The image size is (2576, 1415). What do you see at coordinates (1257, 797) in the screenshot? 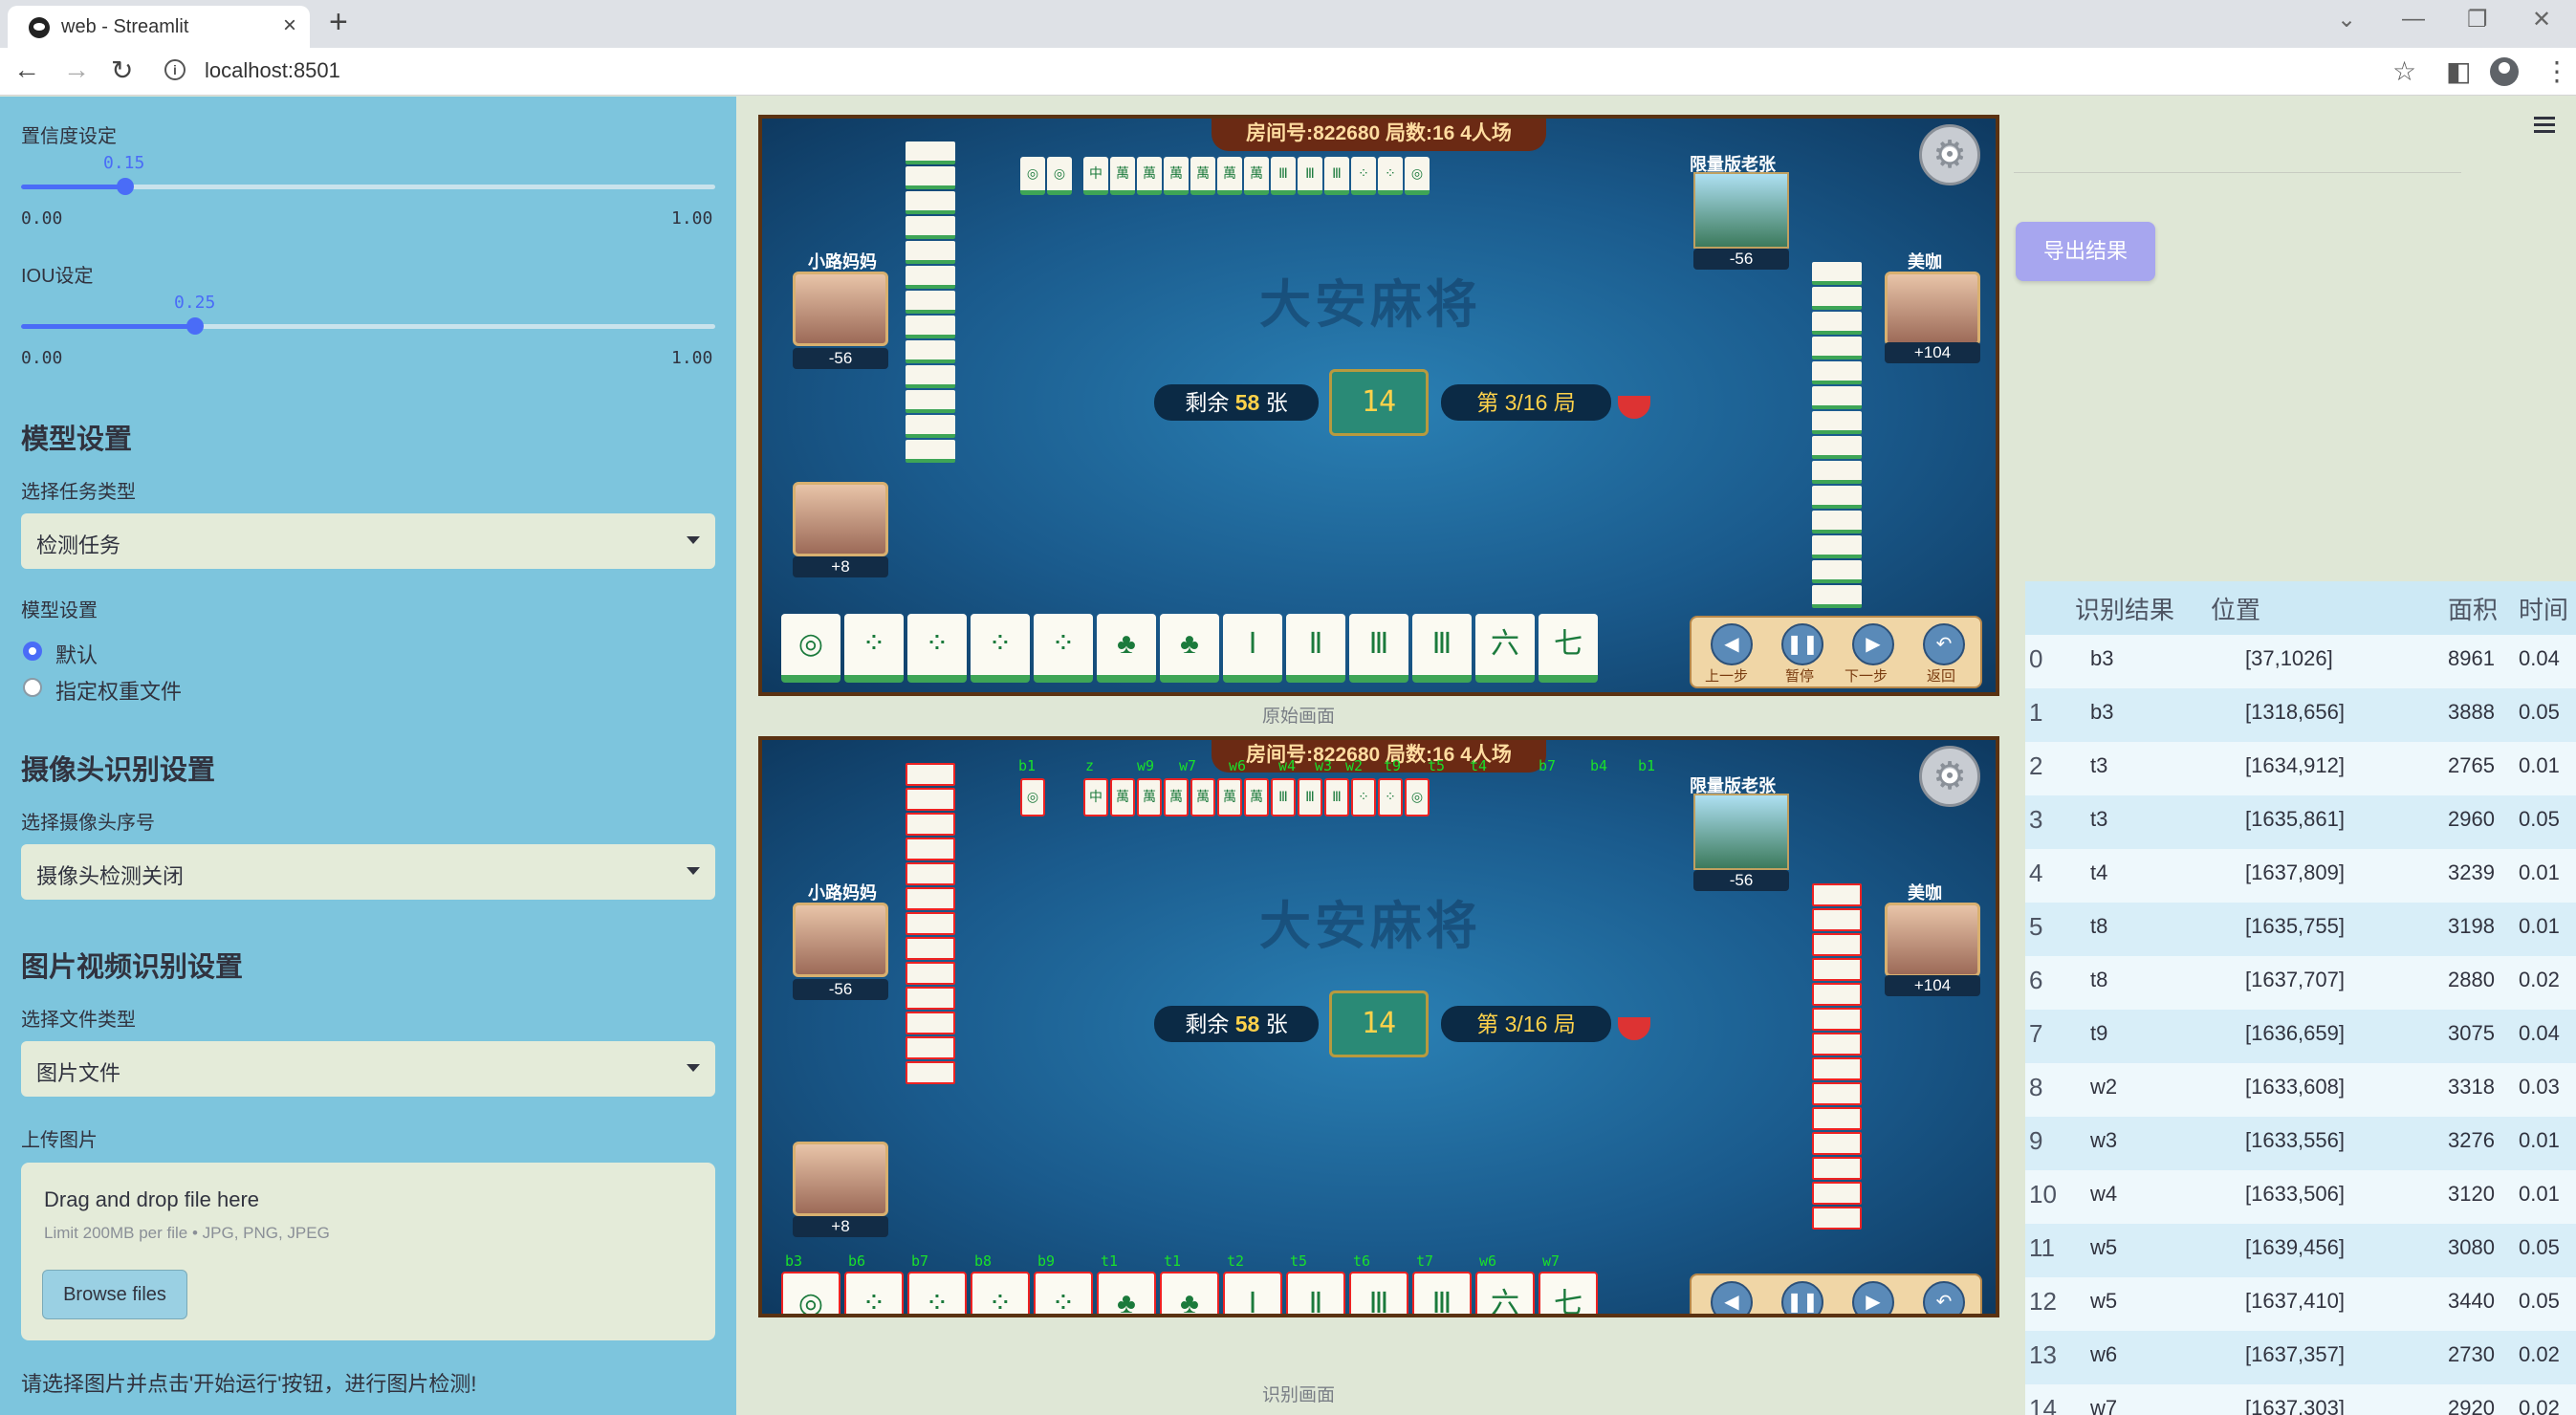
I see `top-tiles-detected: 中萬萬萬萬萬萬 Ⅲ Ⅲ Ⅲ ⁘ ⁘ ◎` at bounding box center [1257, 797].